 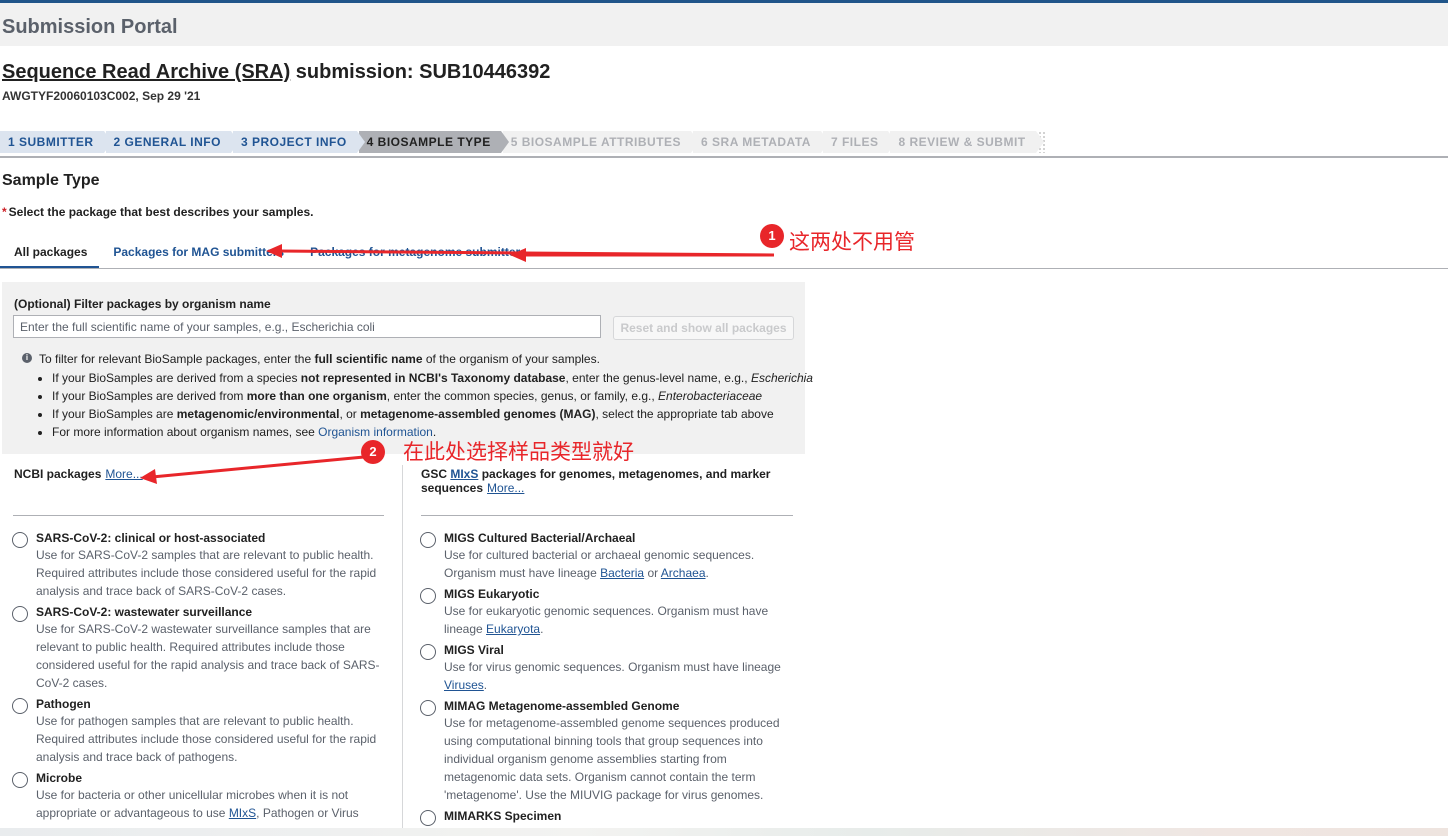 I want to click on mixs-link: MIxS, so click(x=242, y=813).